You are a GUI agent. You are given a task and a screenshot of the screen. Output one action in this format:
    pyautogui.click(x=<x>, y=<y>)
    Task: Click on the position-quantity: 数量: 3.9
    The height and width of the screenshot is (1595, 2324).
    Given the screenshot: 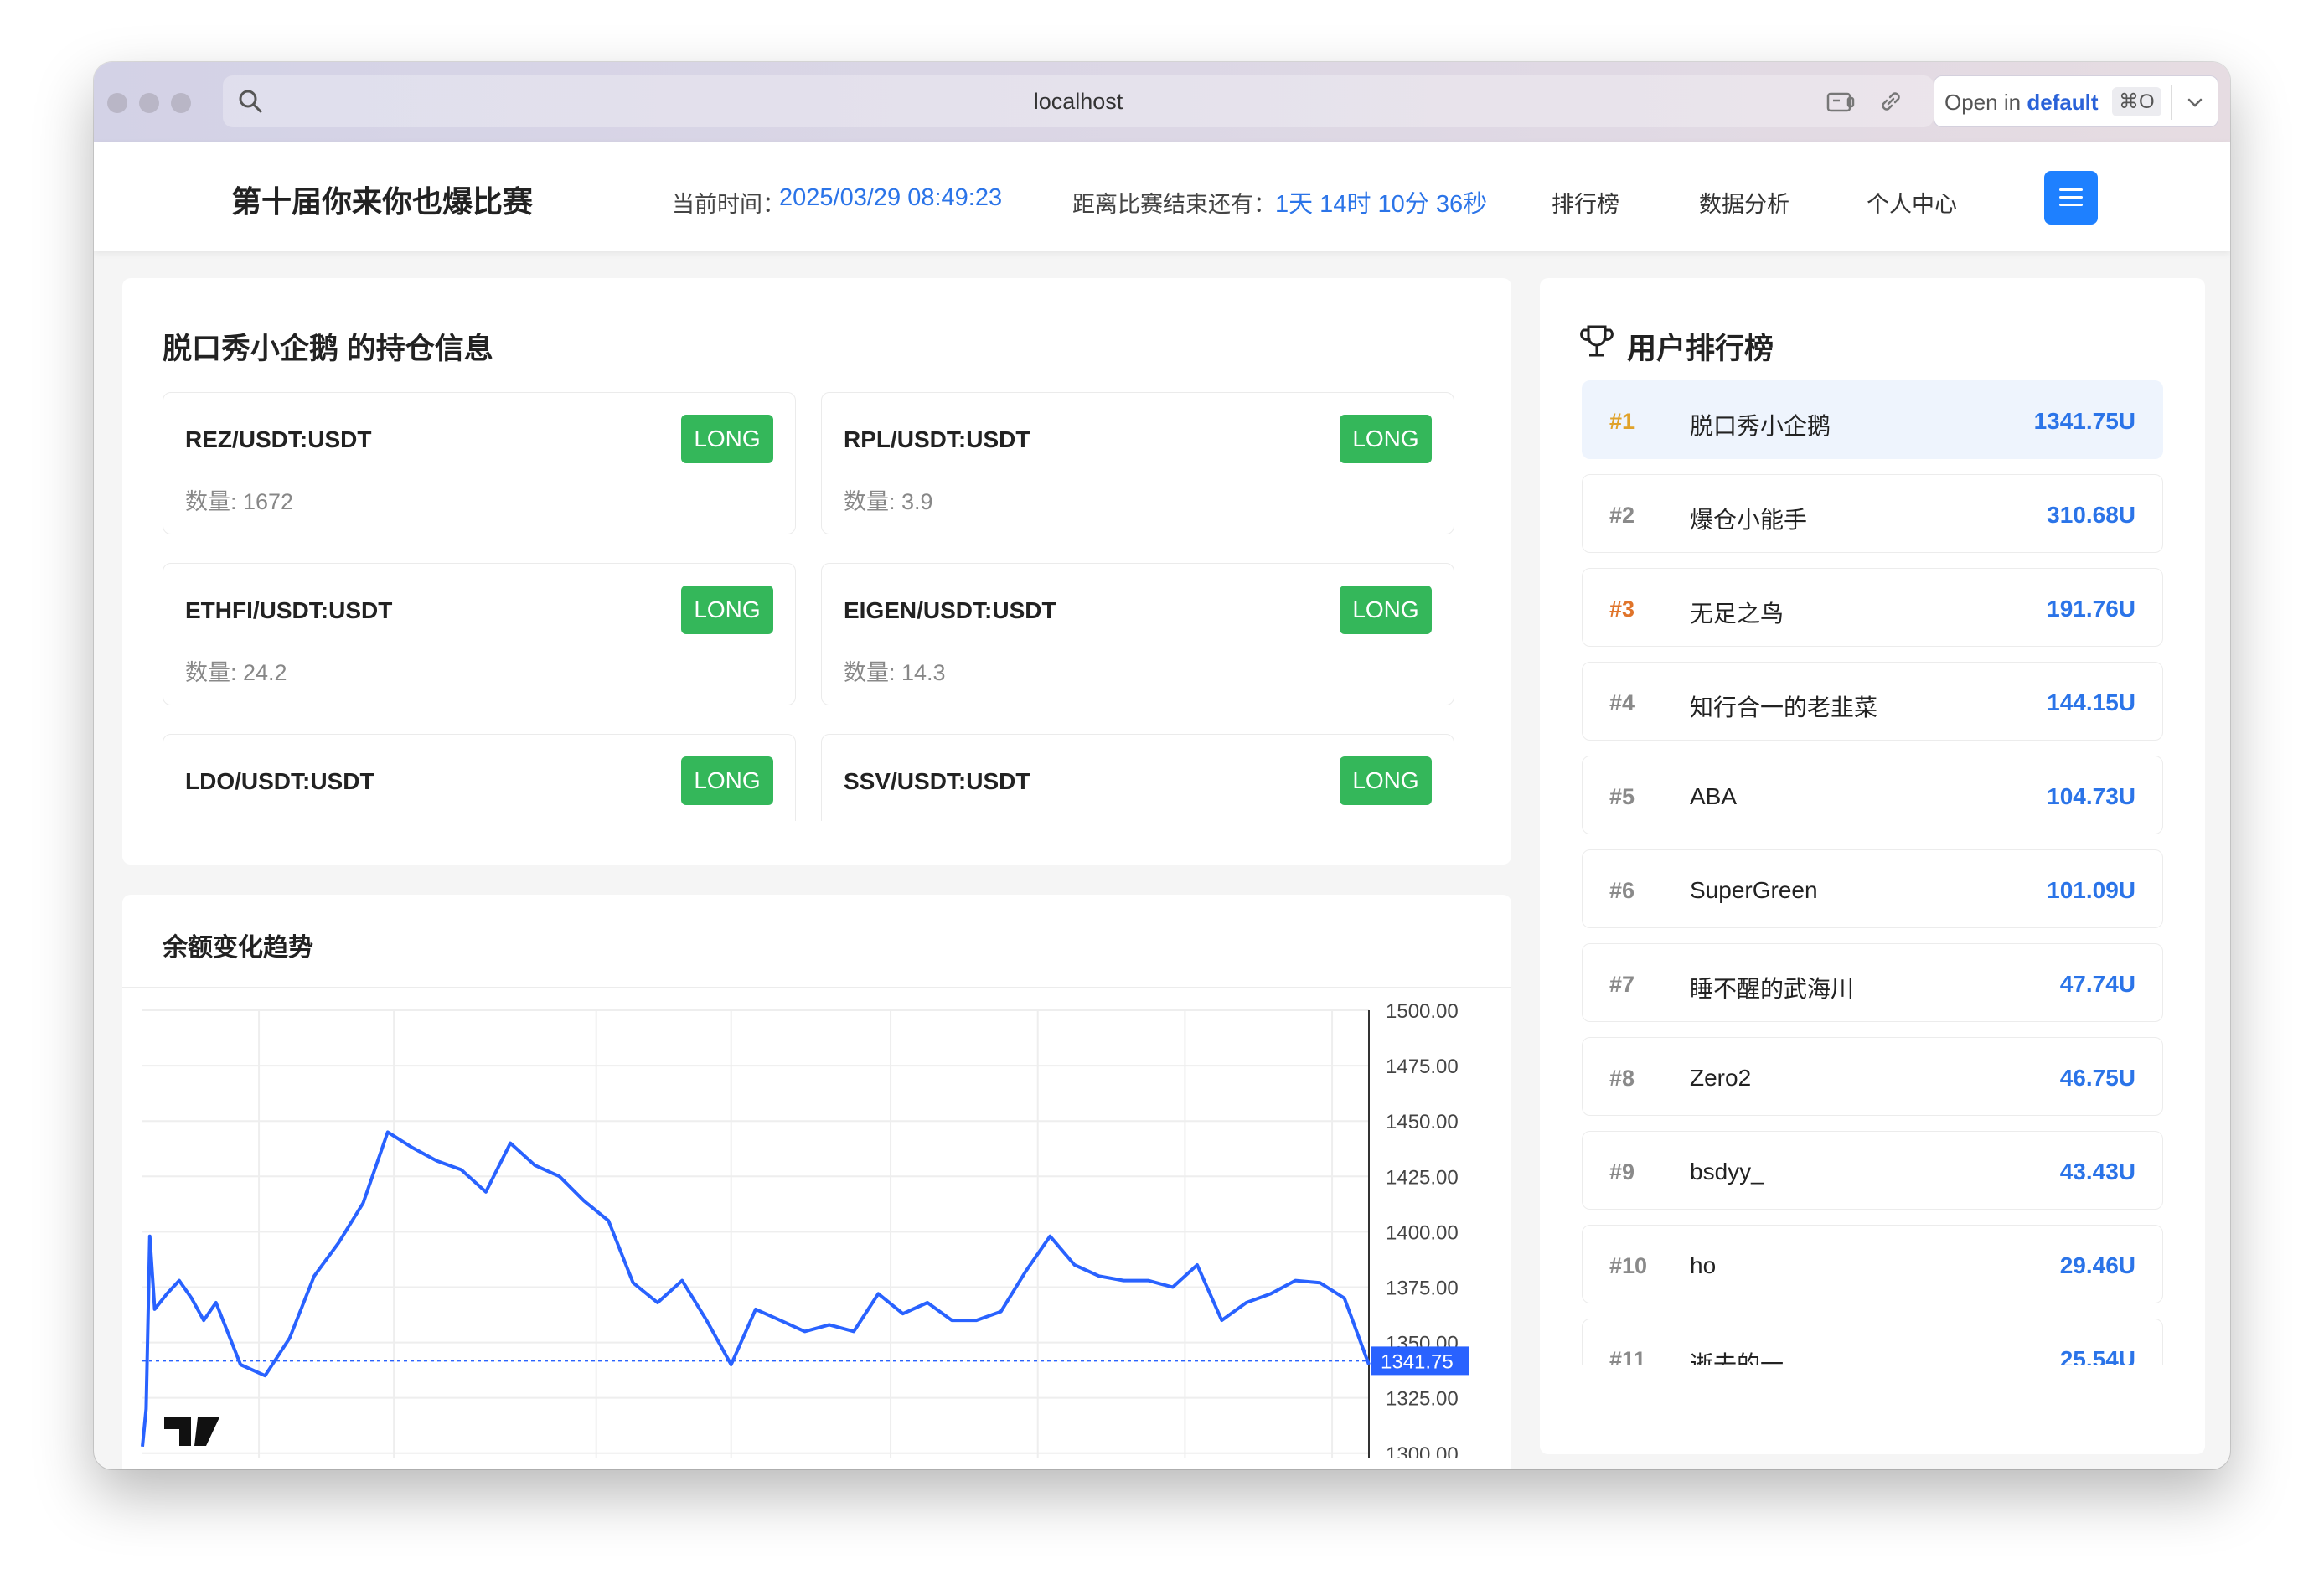 What is the action you would take?
    pyautogui.click(x=888, y=501)
    